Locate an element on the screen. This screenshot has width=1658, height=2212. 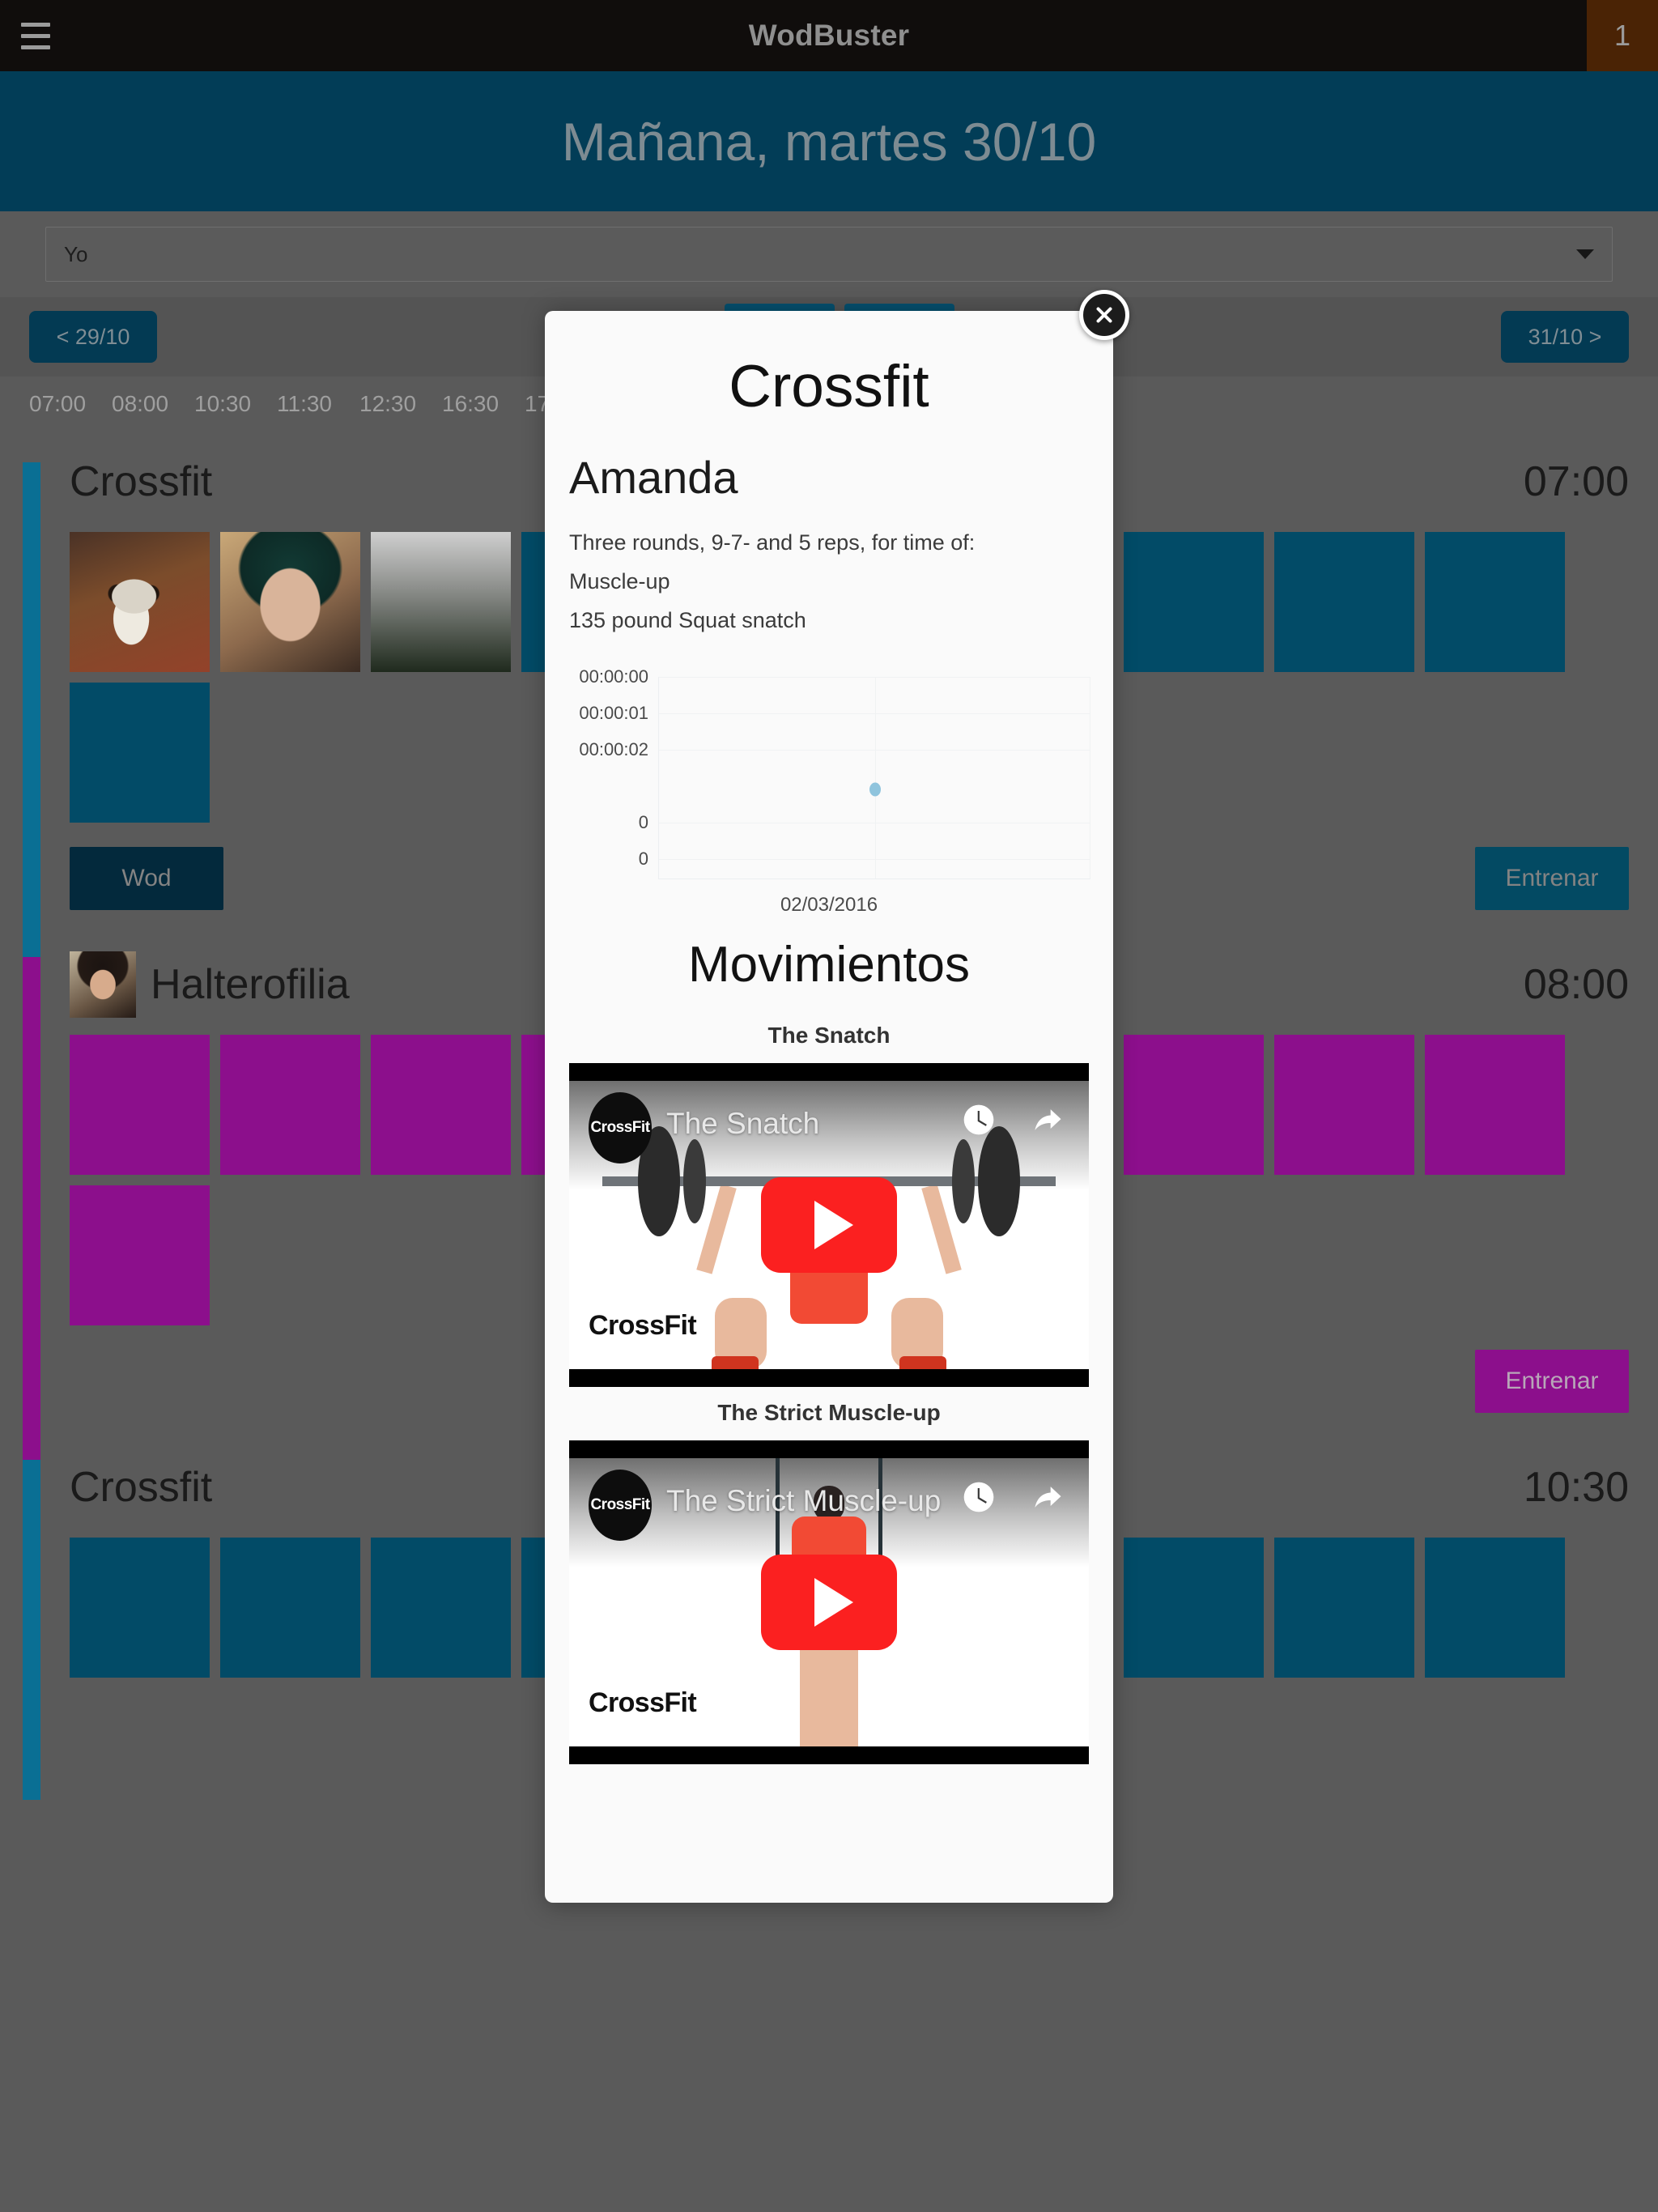
time-chip: 16:30 is located at coordinates (483, 404).